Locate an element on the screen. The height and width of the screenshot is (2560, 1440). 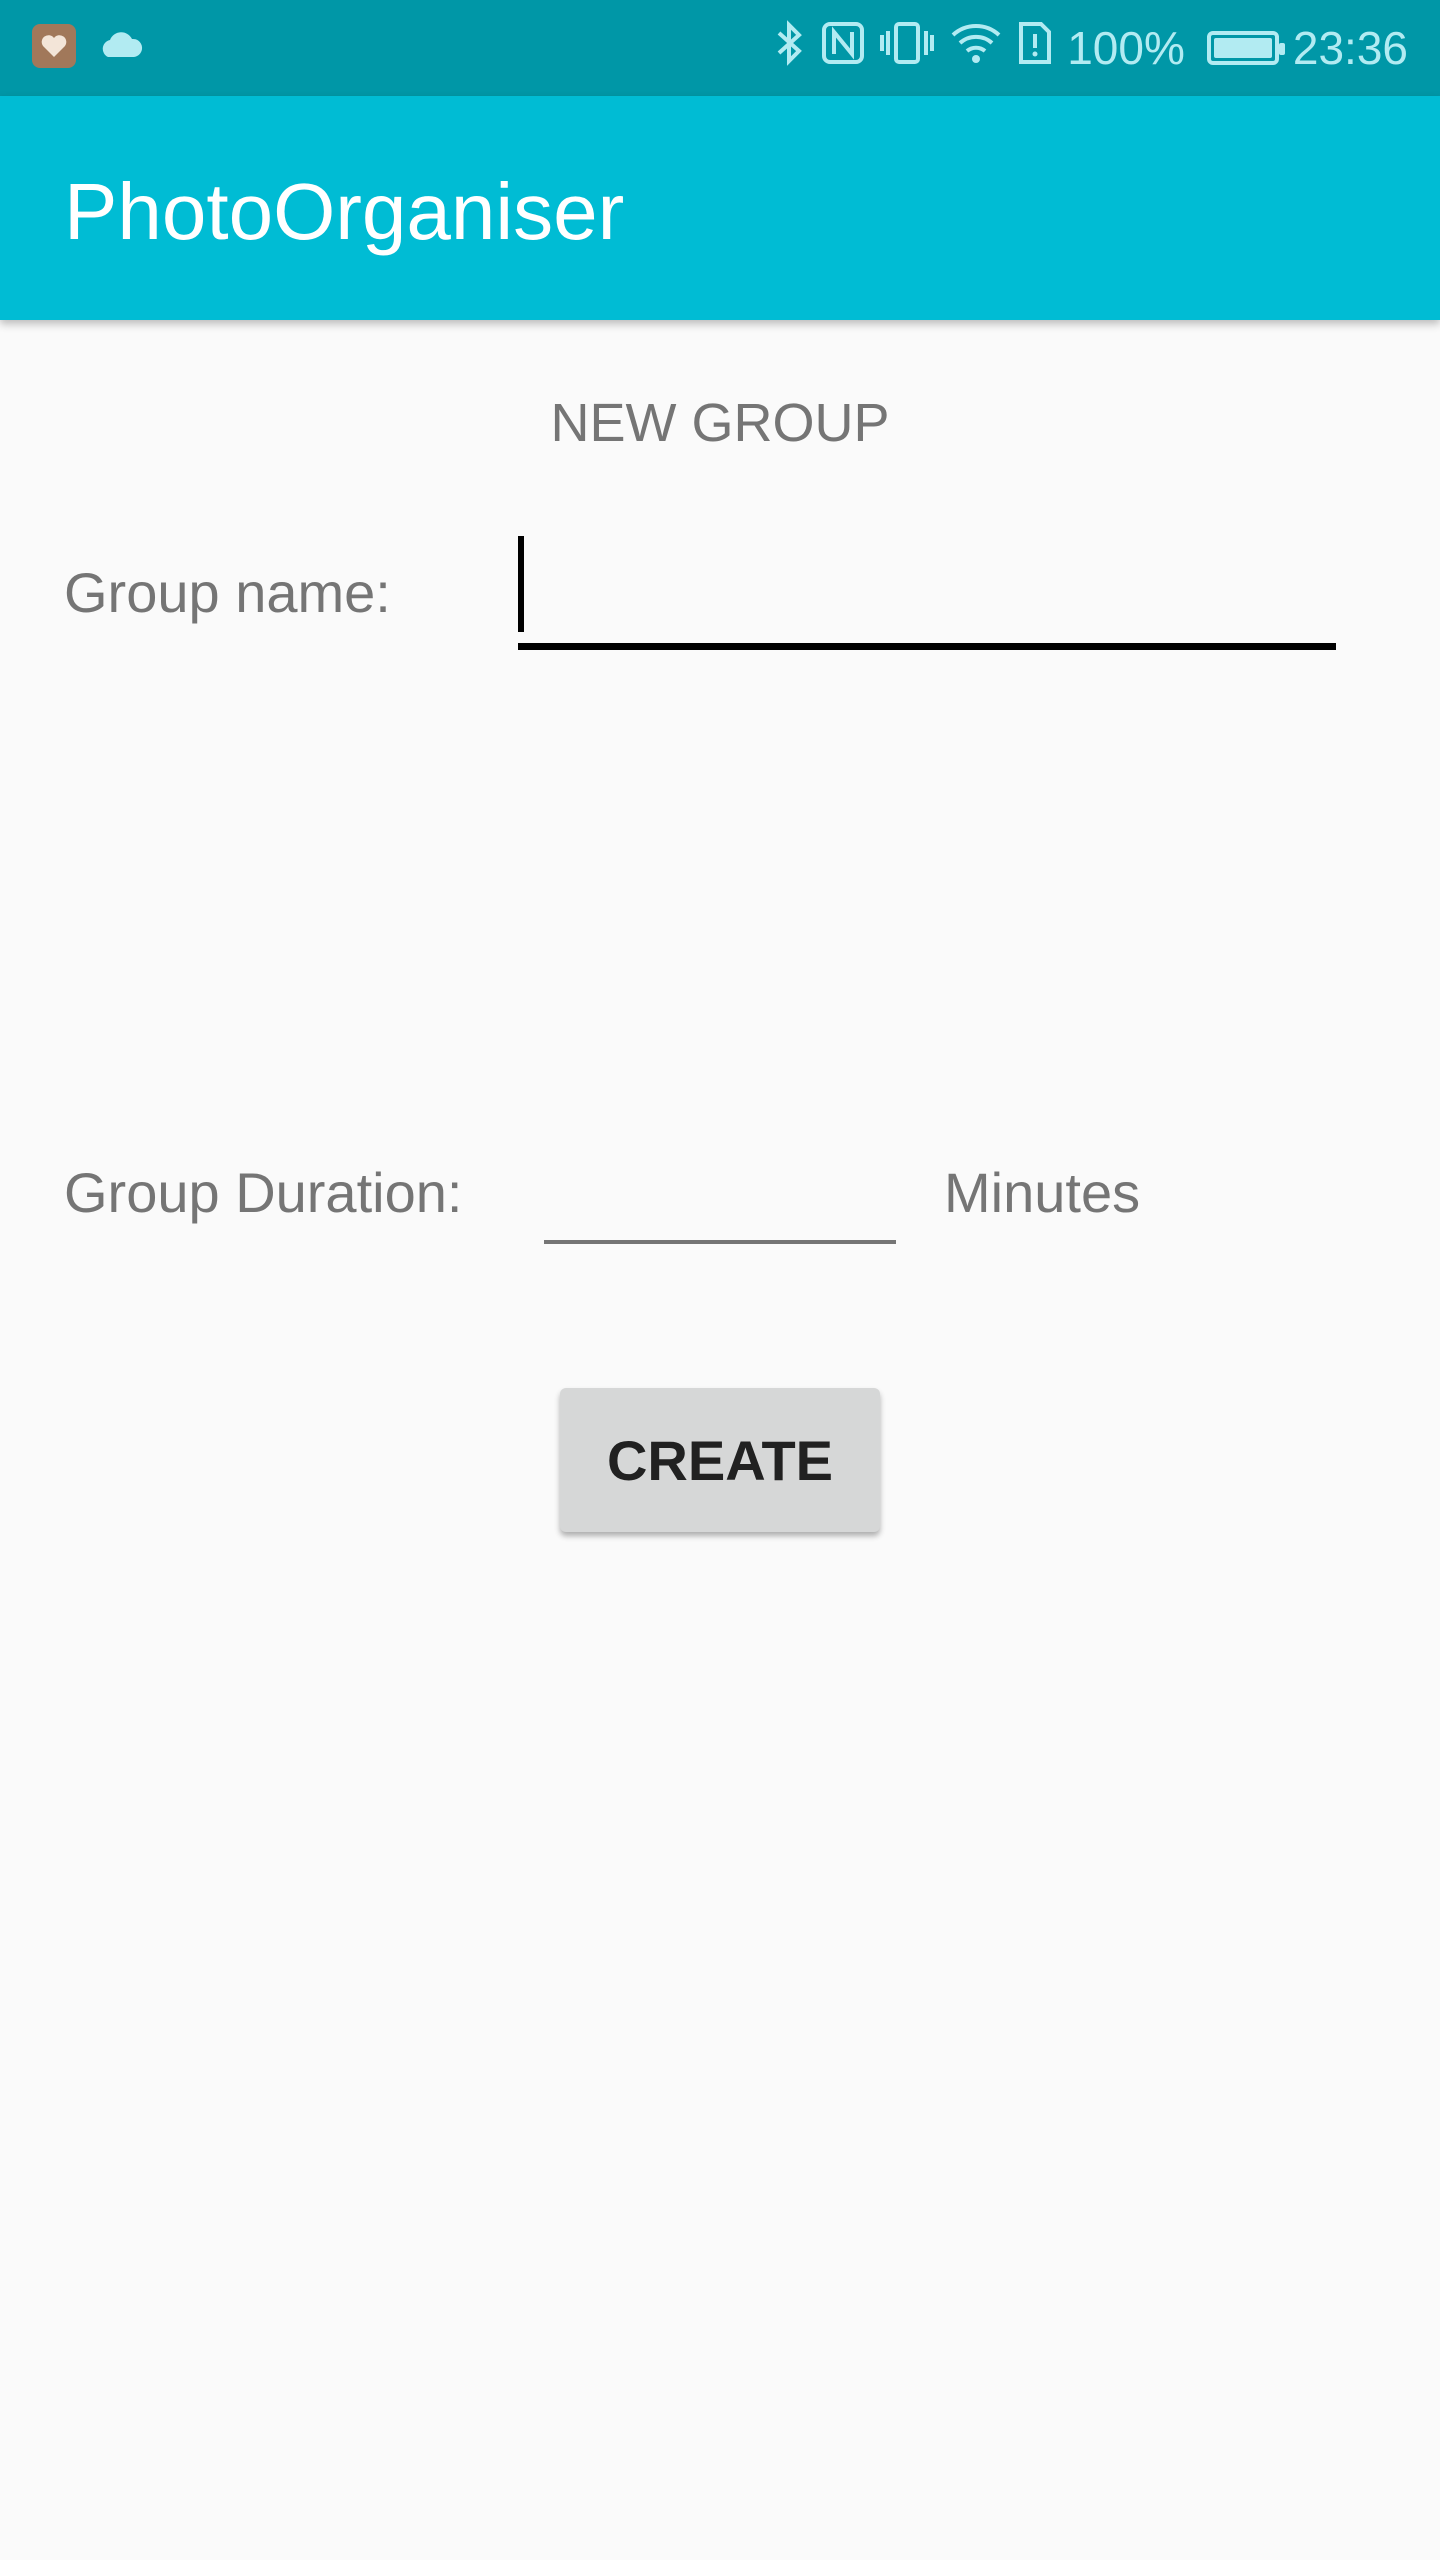
nfc-icon is located at coordinates (843, 48).